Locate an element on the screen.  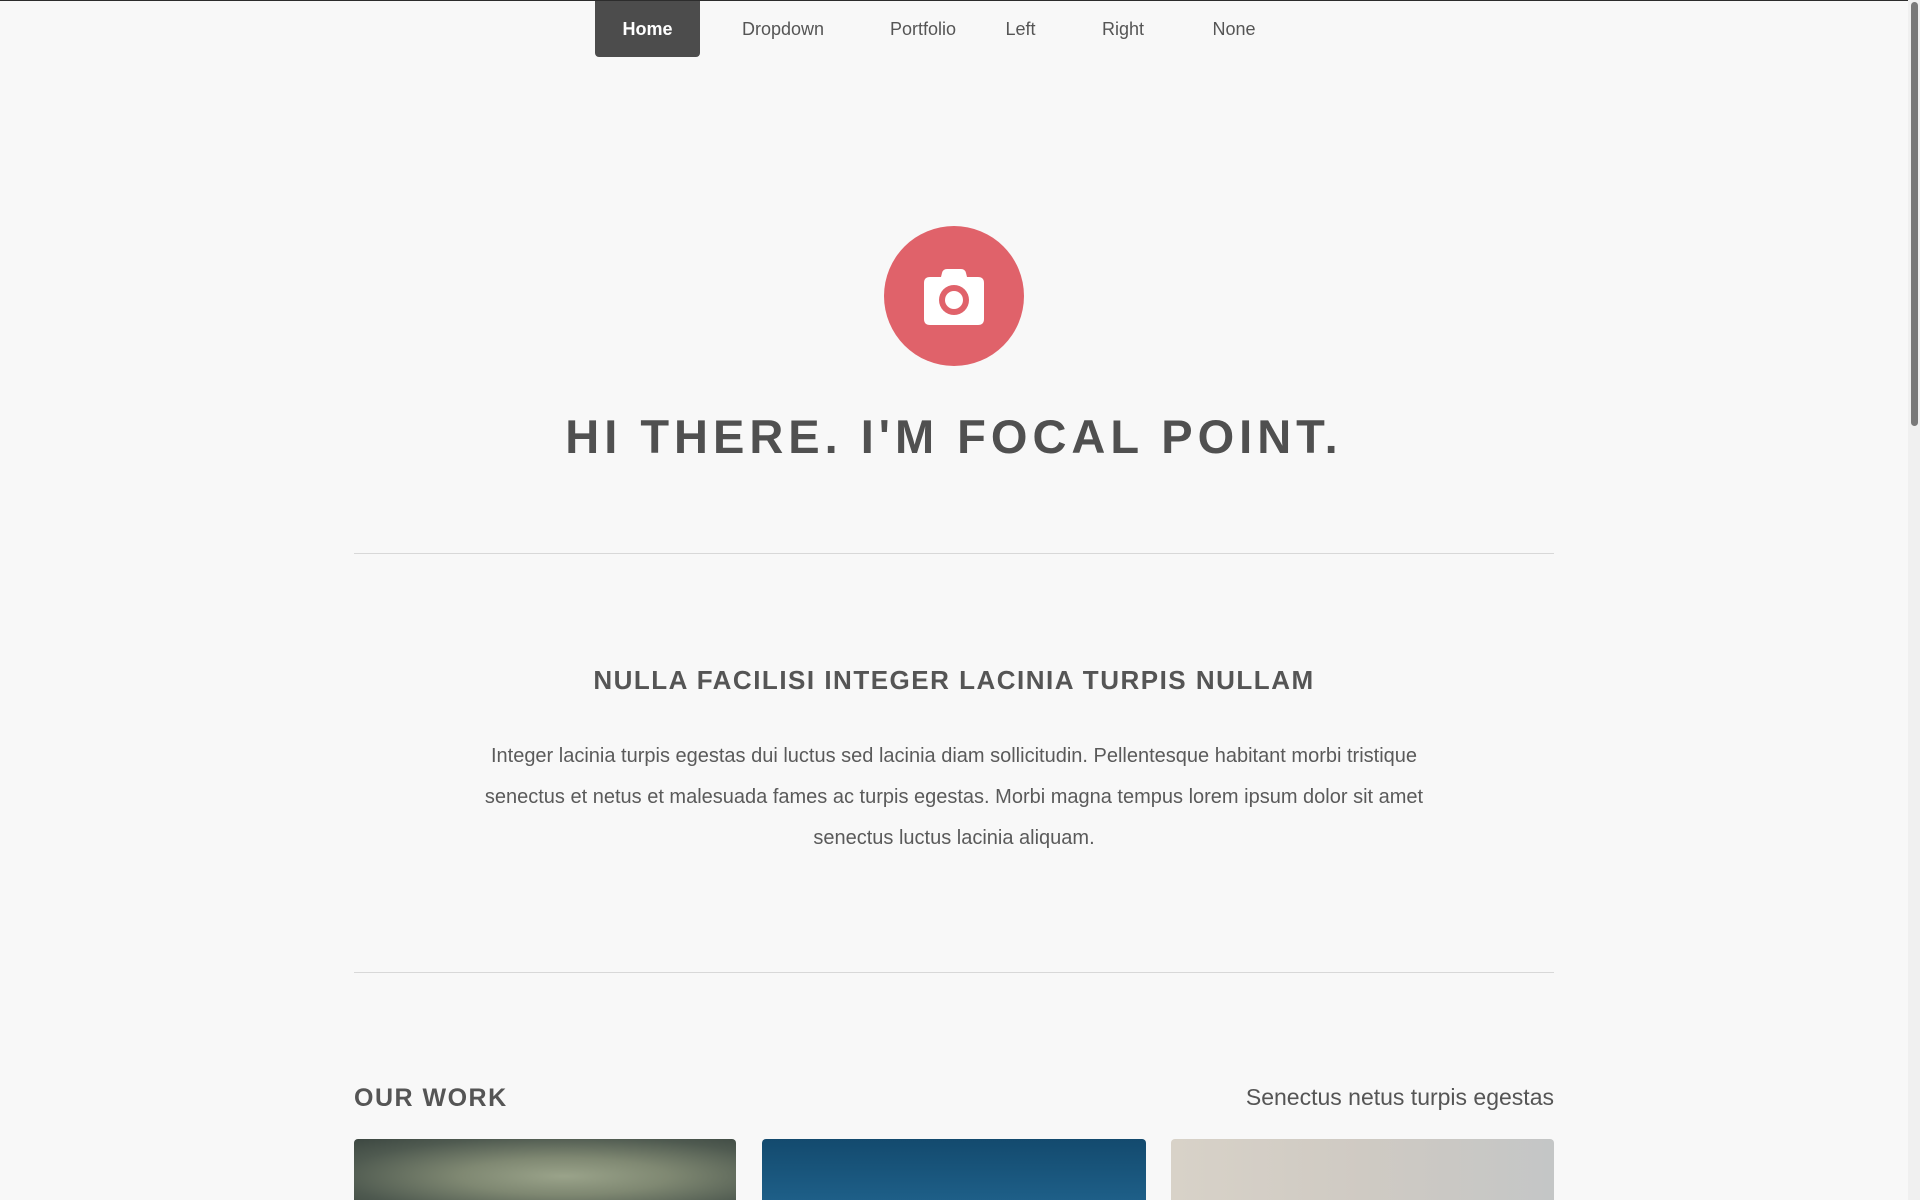
nav-item-left: Left is located at coordinates (1020, 29).